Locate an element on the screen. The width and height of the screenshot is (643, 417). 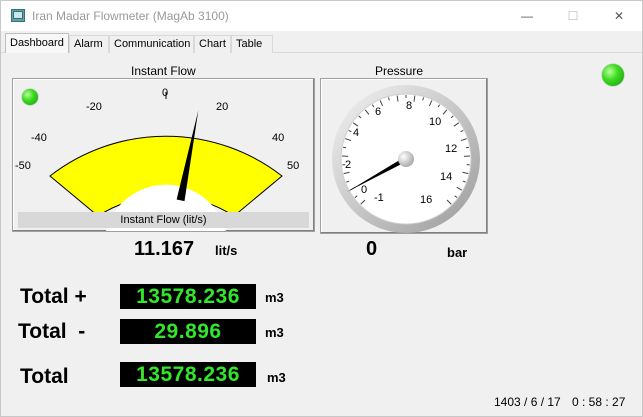
footer-date: 1403 / 6 / 17 is located at coordinates (527, 402).